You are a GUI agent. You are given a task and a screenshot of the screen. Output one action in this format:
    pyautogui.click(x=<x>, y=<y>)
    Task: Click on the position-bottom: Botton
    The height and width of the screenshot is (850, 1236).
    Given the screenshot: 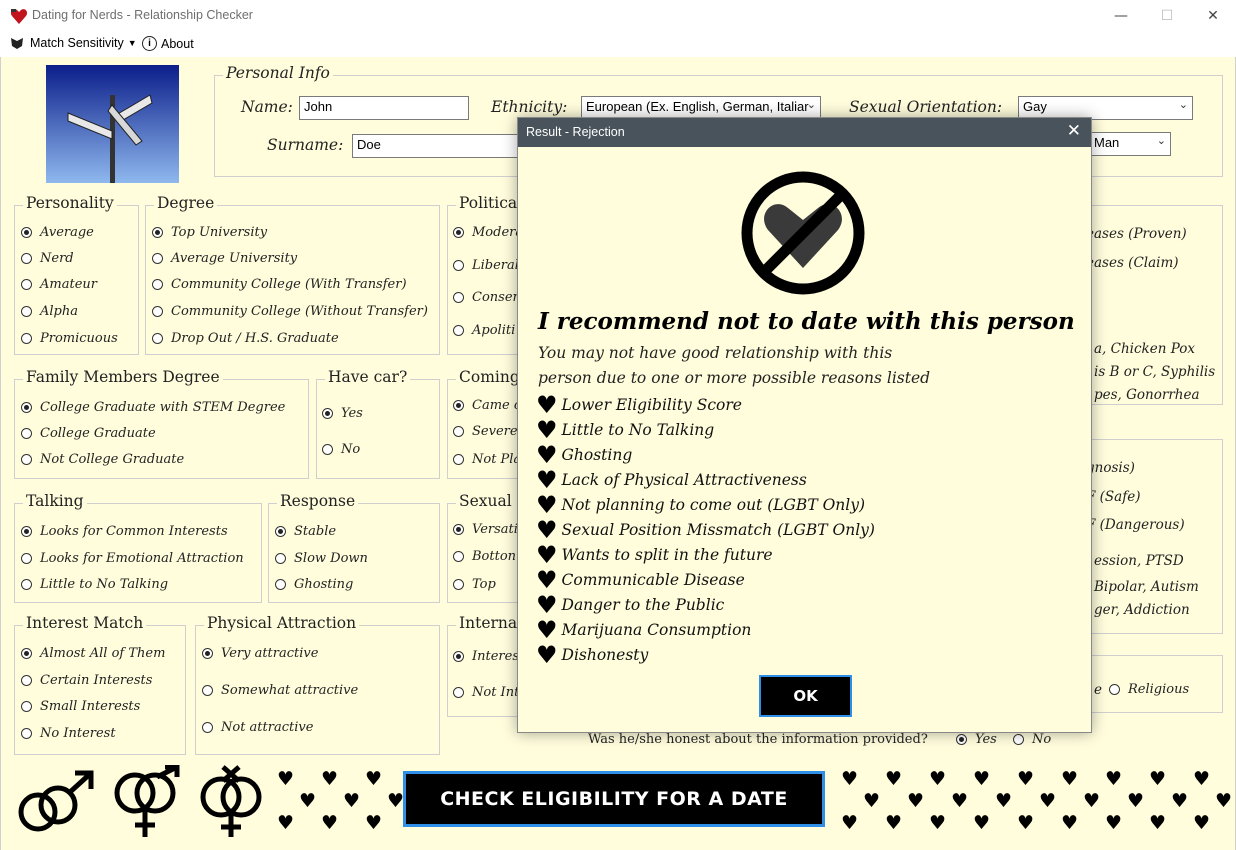 What is the action you would take?
    pyautogui.click(x=484, y=556)
    